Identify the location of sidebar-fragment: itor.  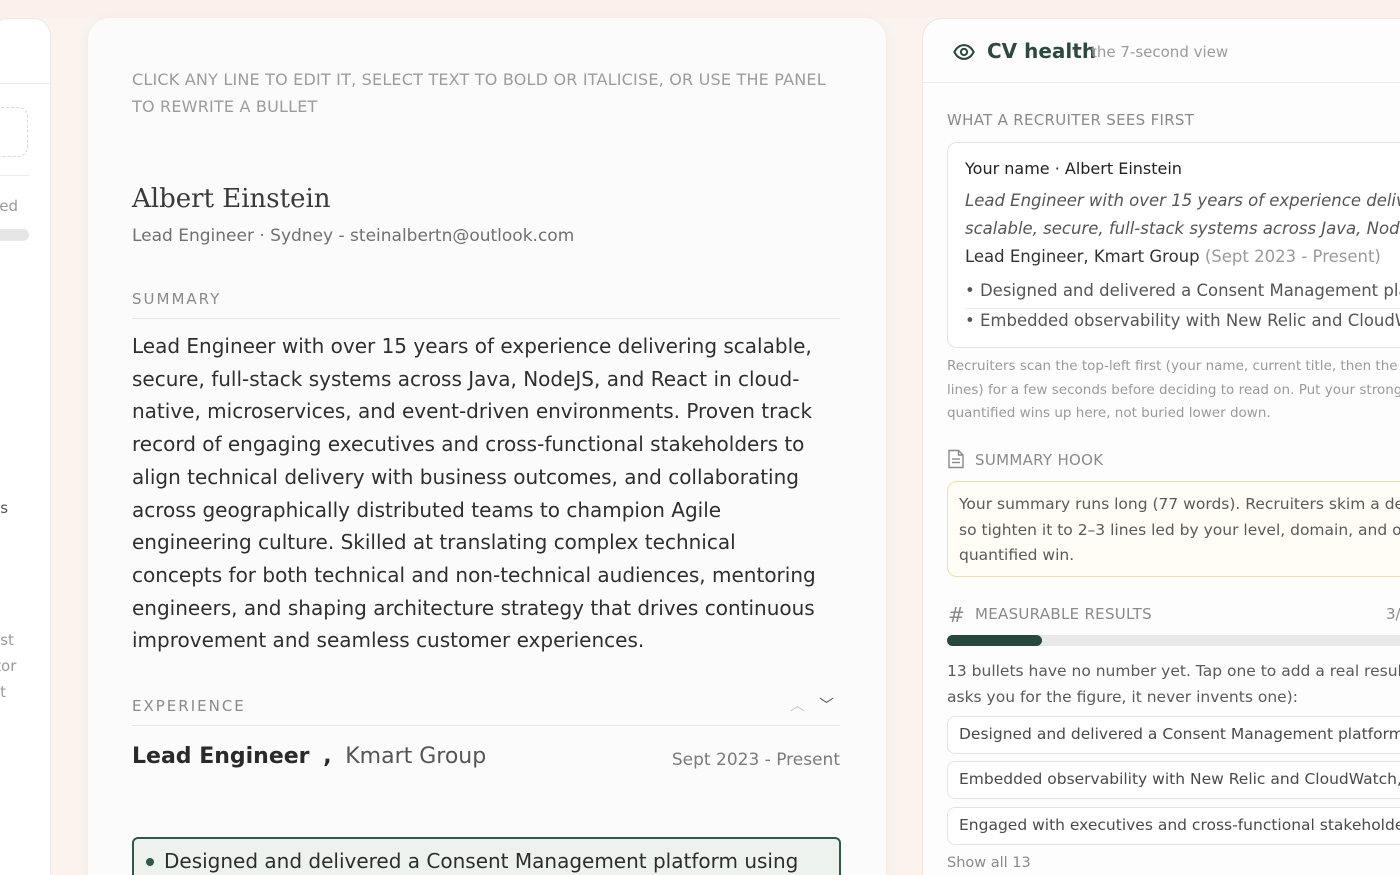
(8, 666).